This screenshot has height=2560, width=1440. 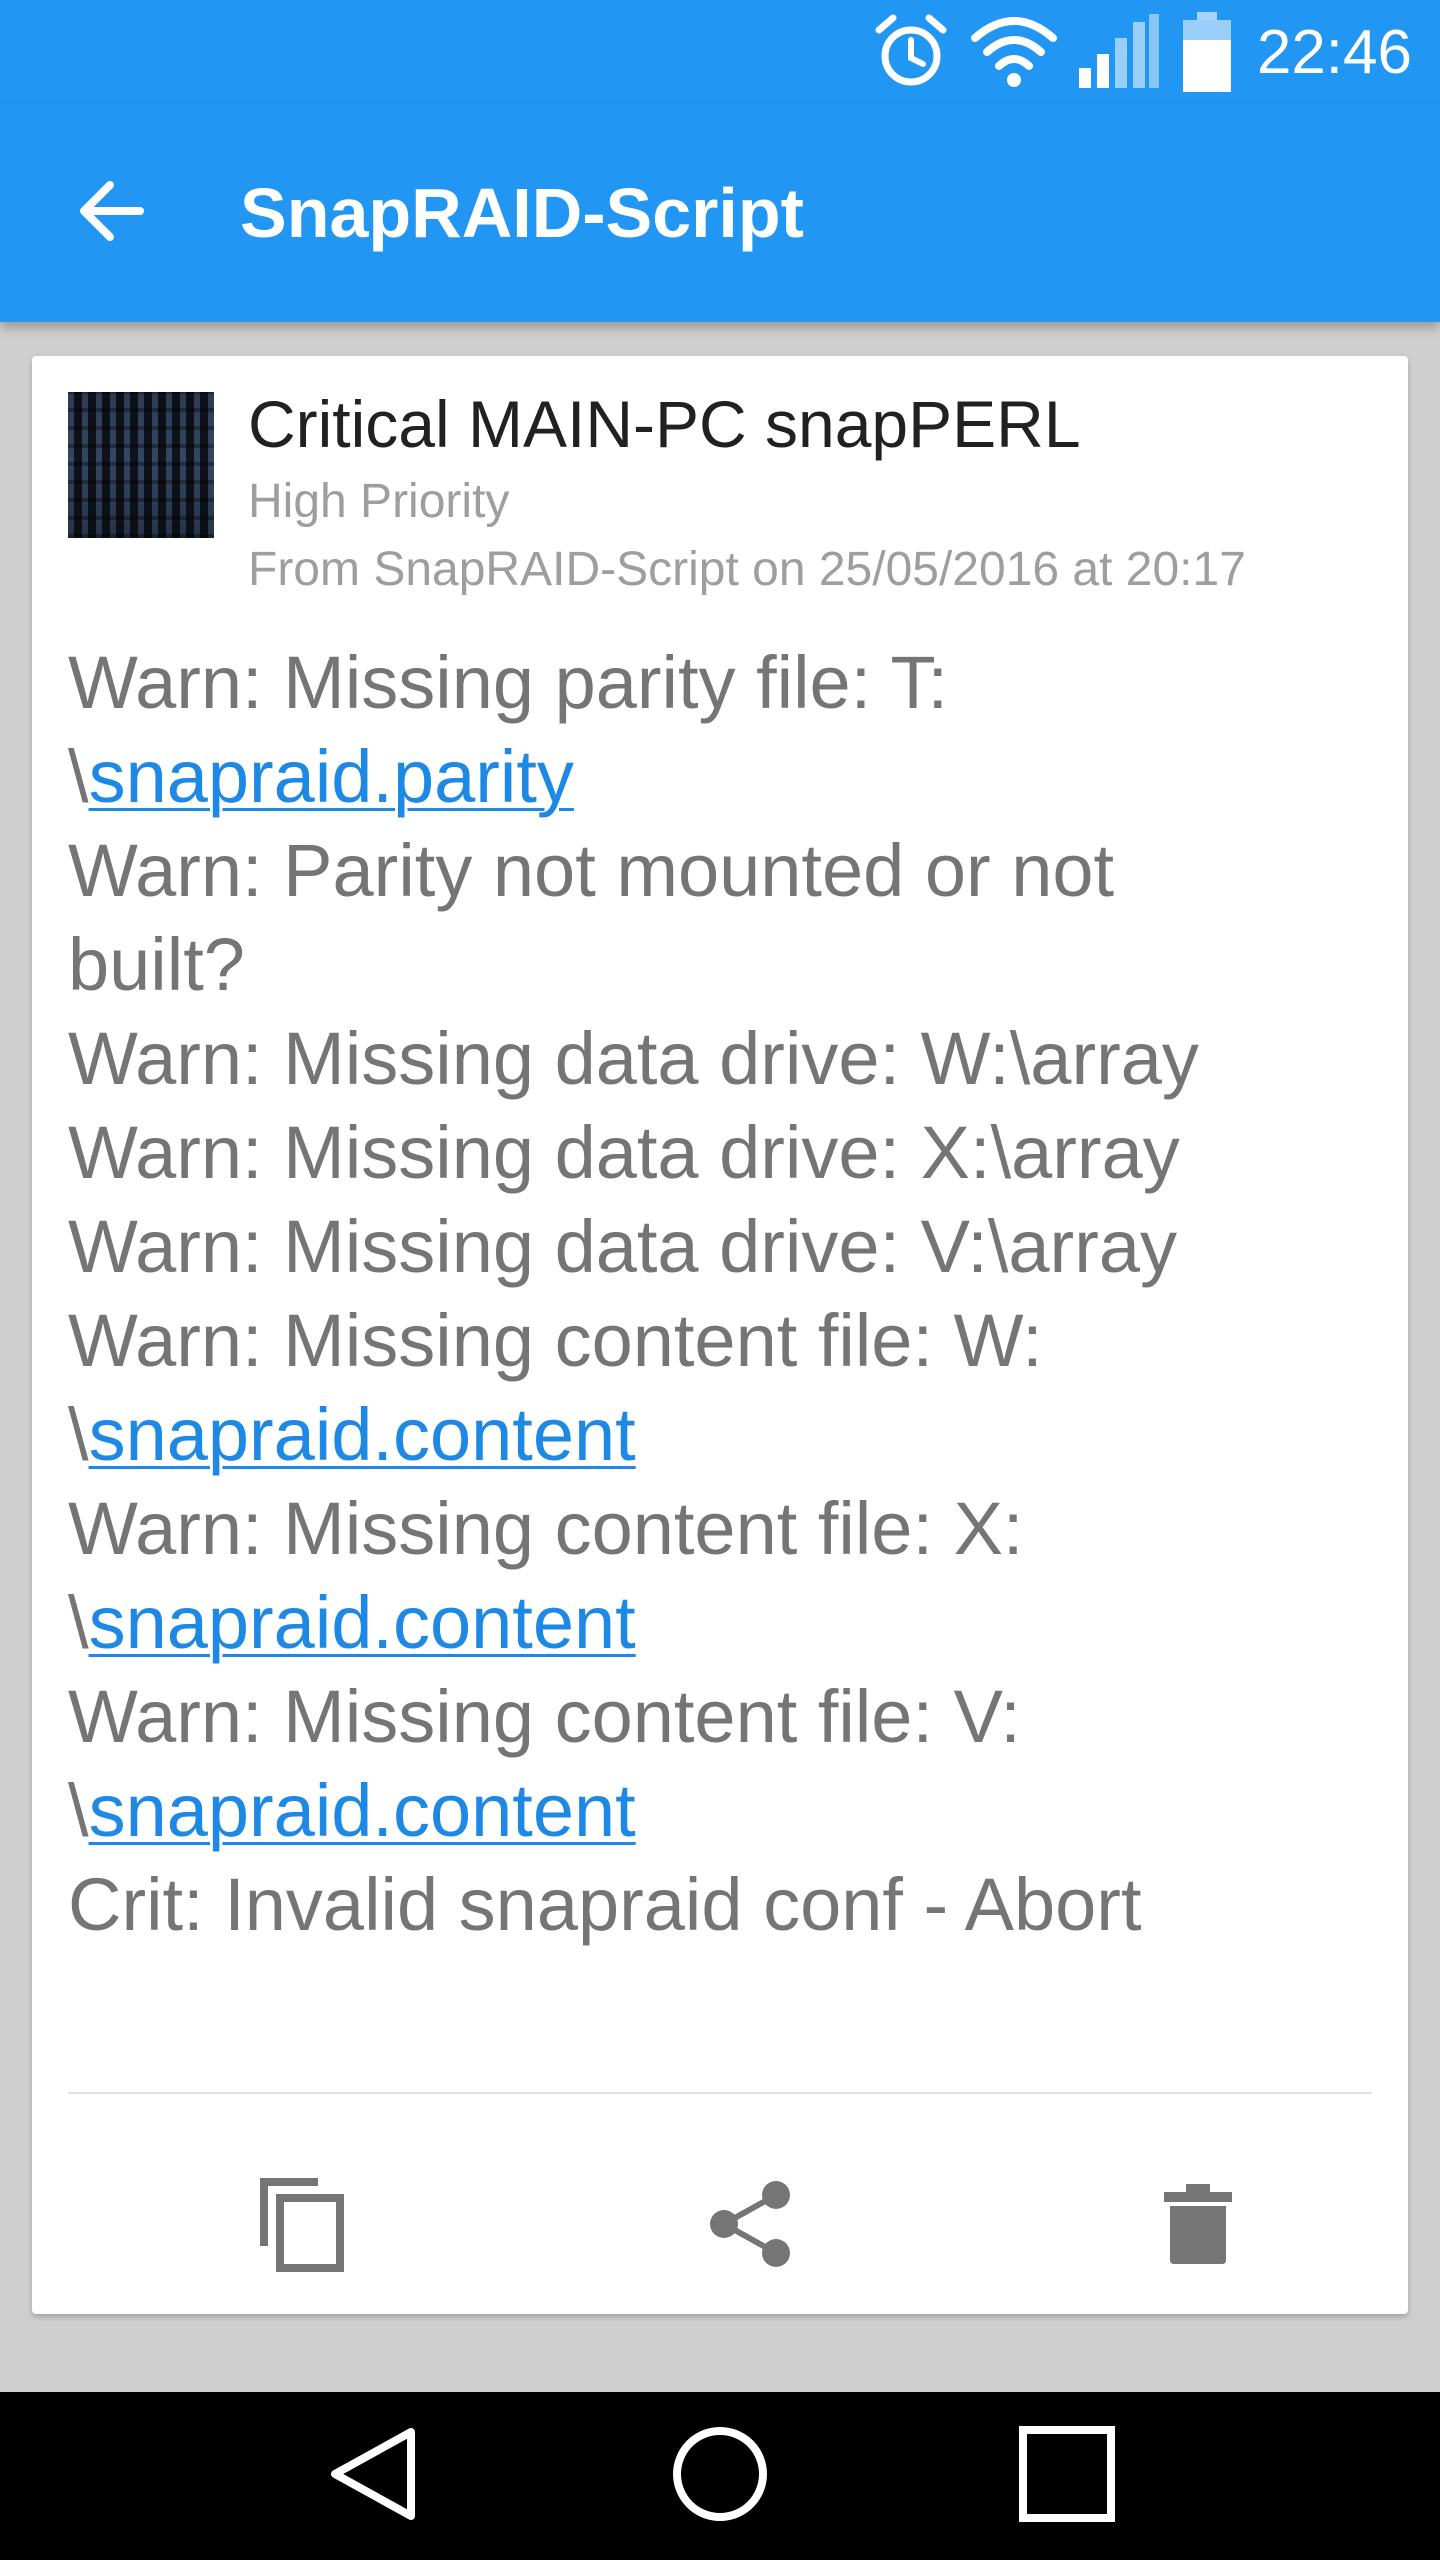 What do you see at coordinates (156, 964) in the screenshot?
I see `body-text: built?` at bounding box center [156, 964].